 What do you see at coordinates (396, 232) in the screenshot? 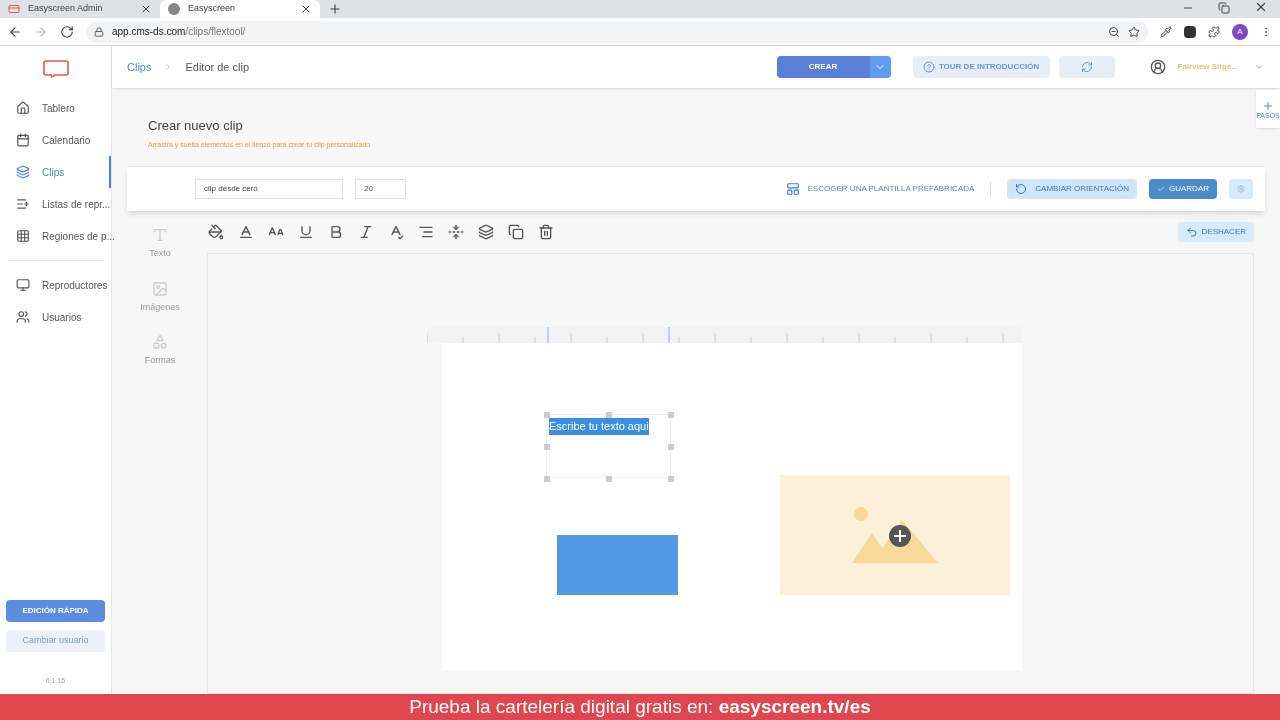
I see `spellcheck-icon` at bounding box center [396, 232].